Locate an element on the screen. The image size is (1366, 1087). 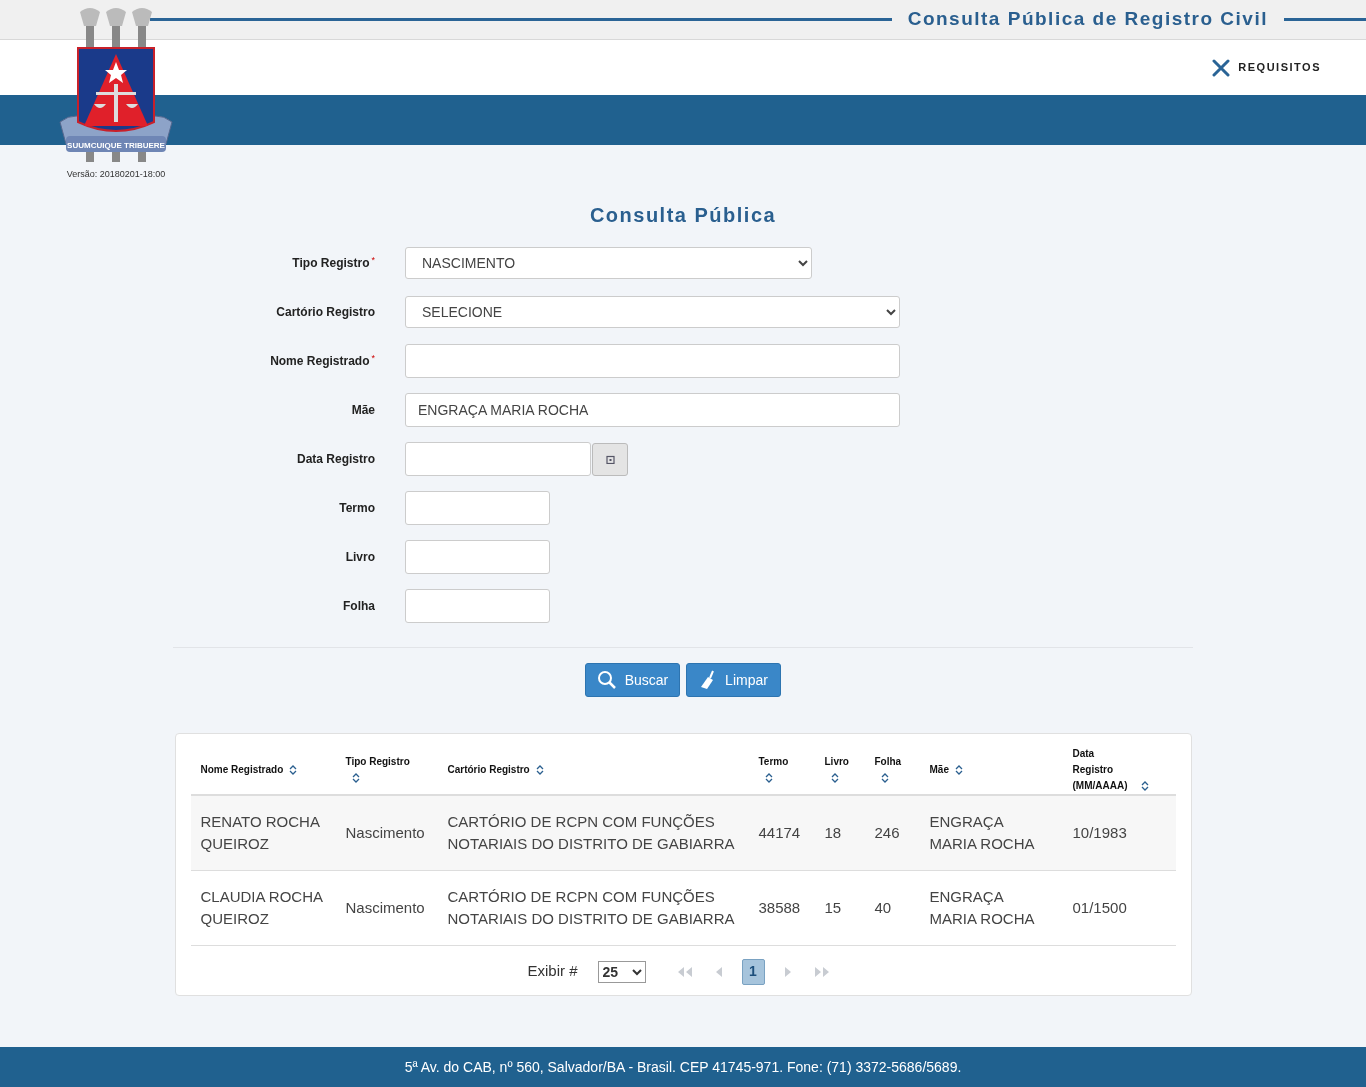
column-header: Folha is located at coordinates (888, 761).